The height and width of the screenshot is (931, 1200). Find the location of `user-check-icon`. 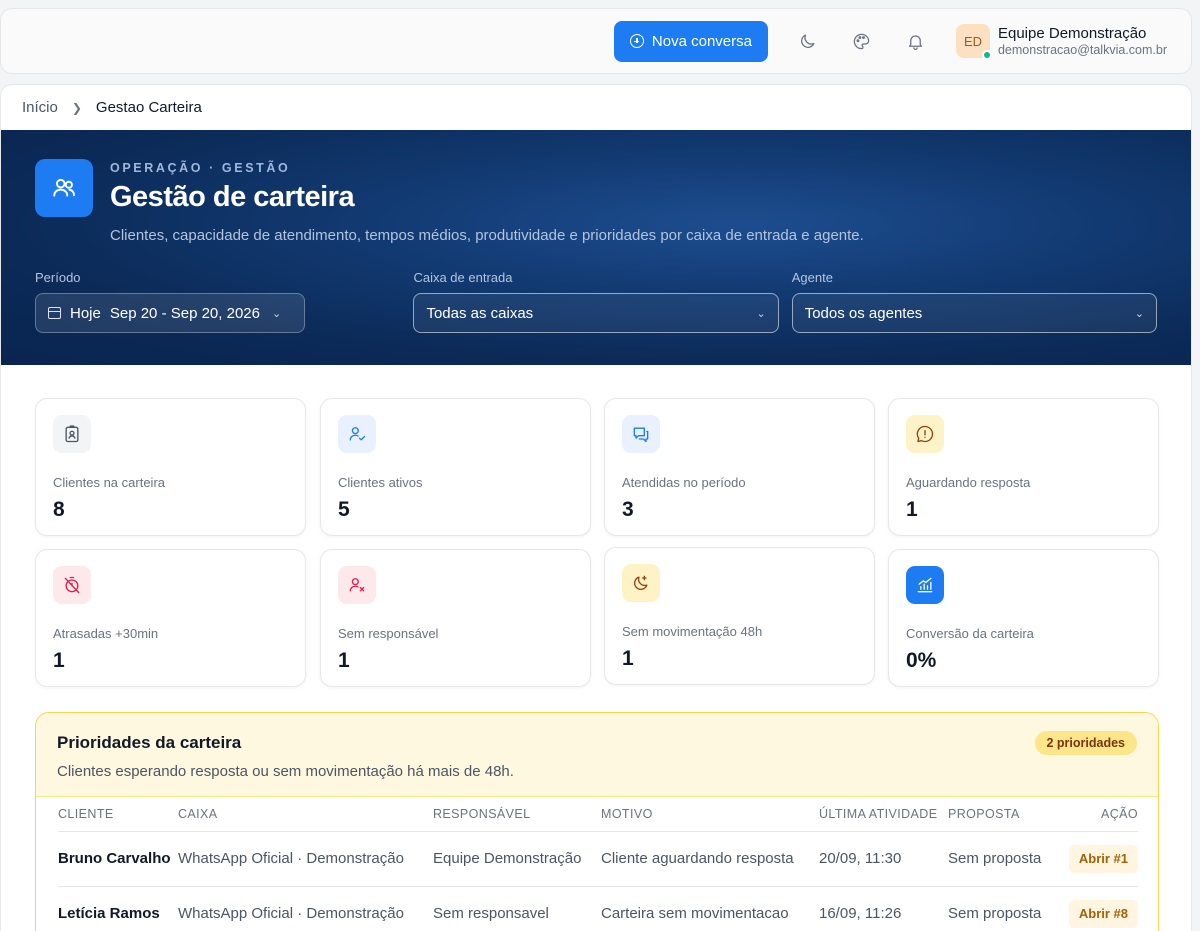

user-check-icon is located at coordinates (357, 434).